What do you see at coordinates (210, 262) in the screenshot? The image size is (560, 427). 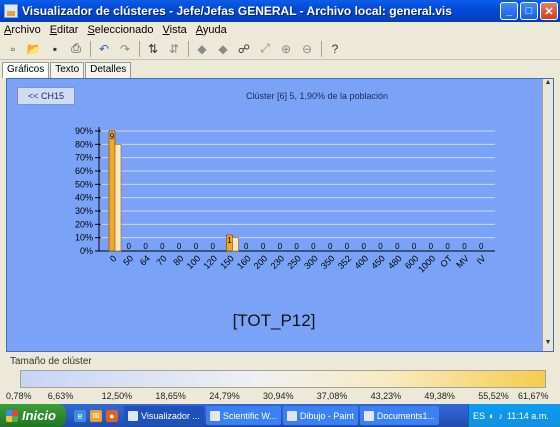 I see `x-tick-label: 120` at bounding box center [210, 262].